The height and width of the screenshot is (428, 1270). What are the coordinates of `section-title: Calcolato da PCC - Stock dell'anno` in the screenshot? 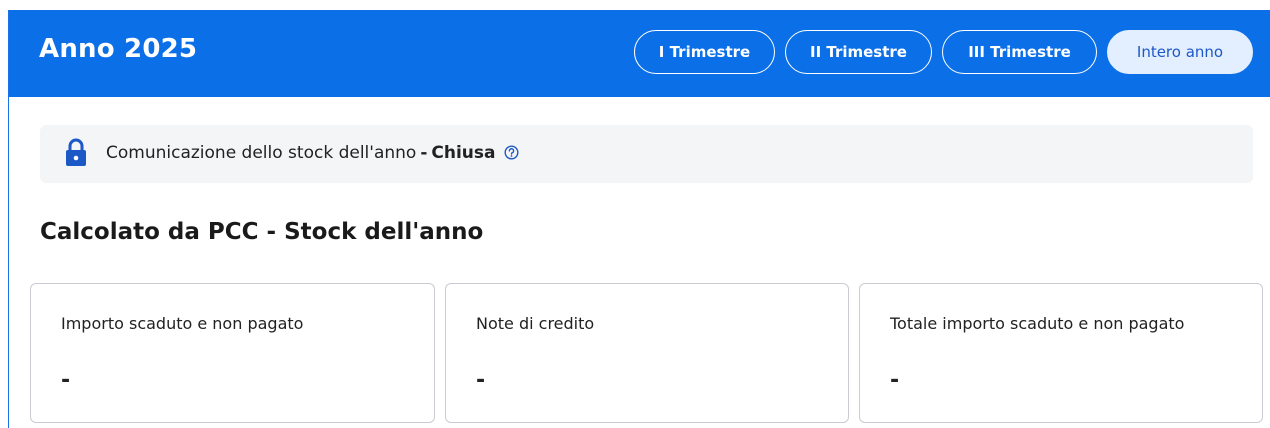 It's located at (262, 232).